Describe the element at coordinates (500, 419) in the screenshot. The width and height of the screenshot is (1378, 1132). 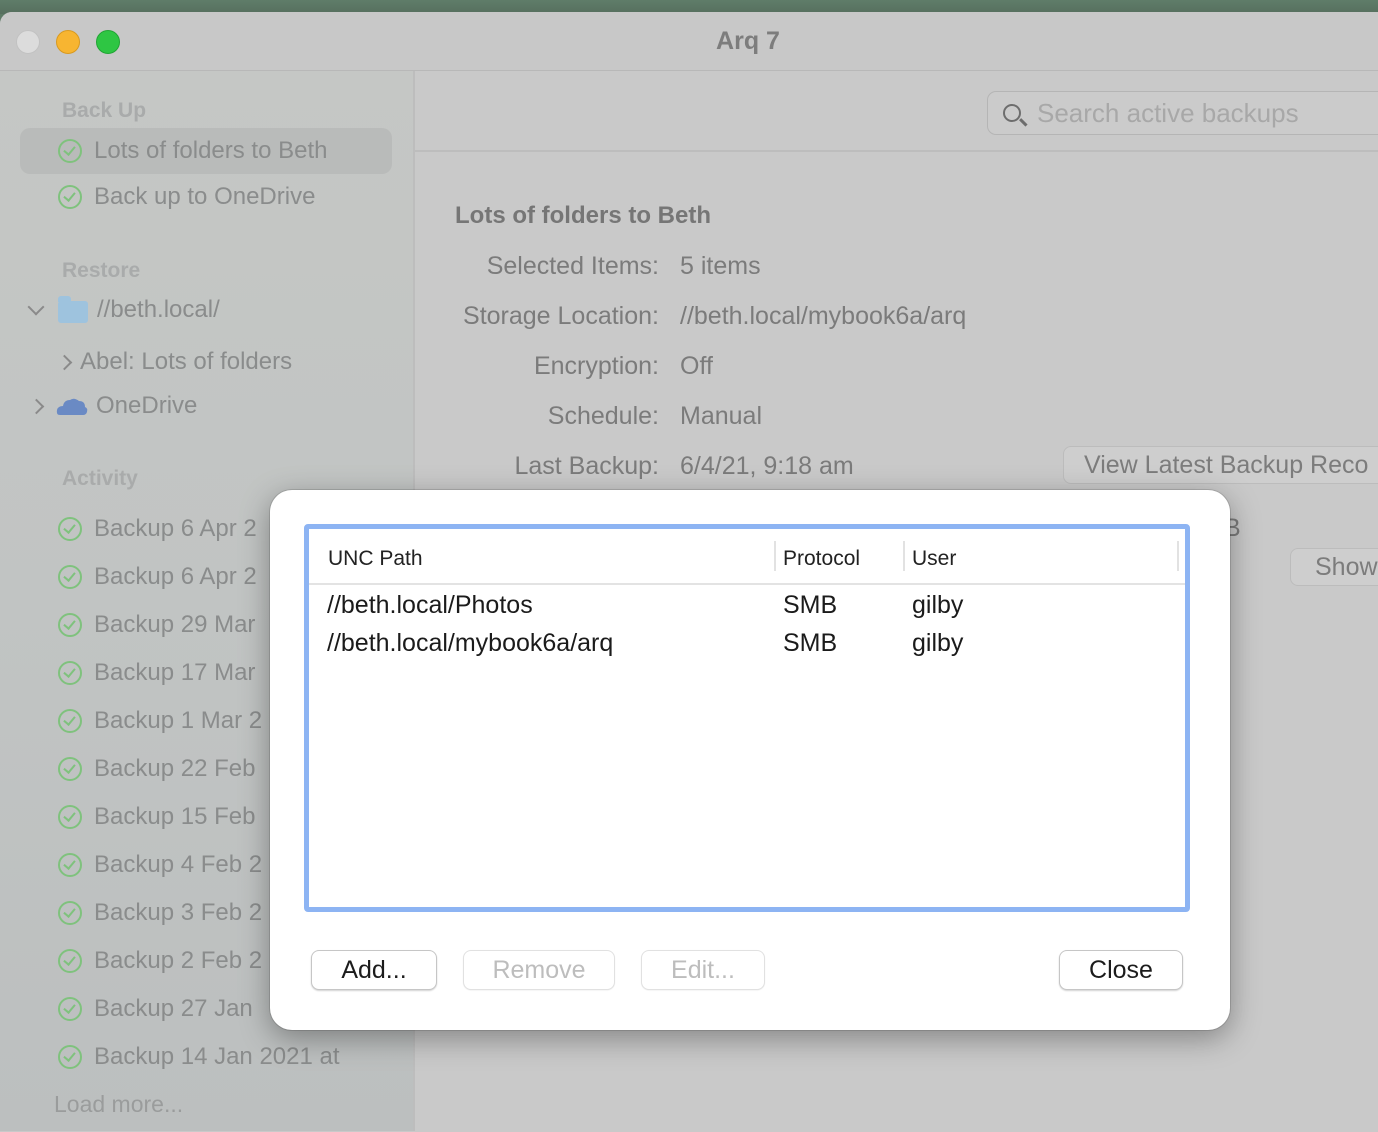
I see `detail-row: Schedule: Manual` at that location.